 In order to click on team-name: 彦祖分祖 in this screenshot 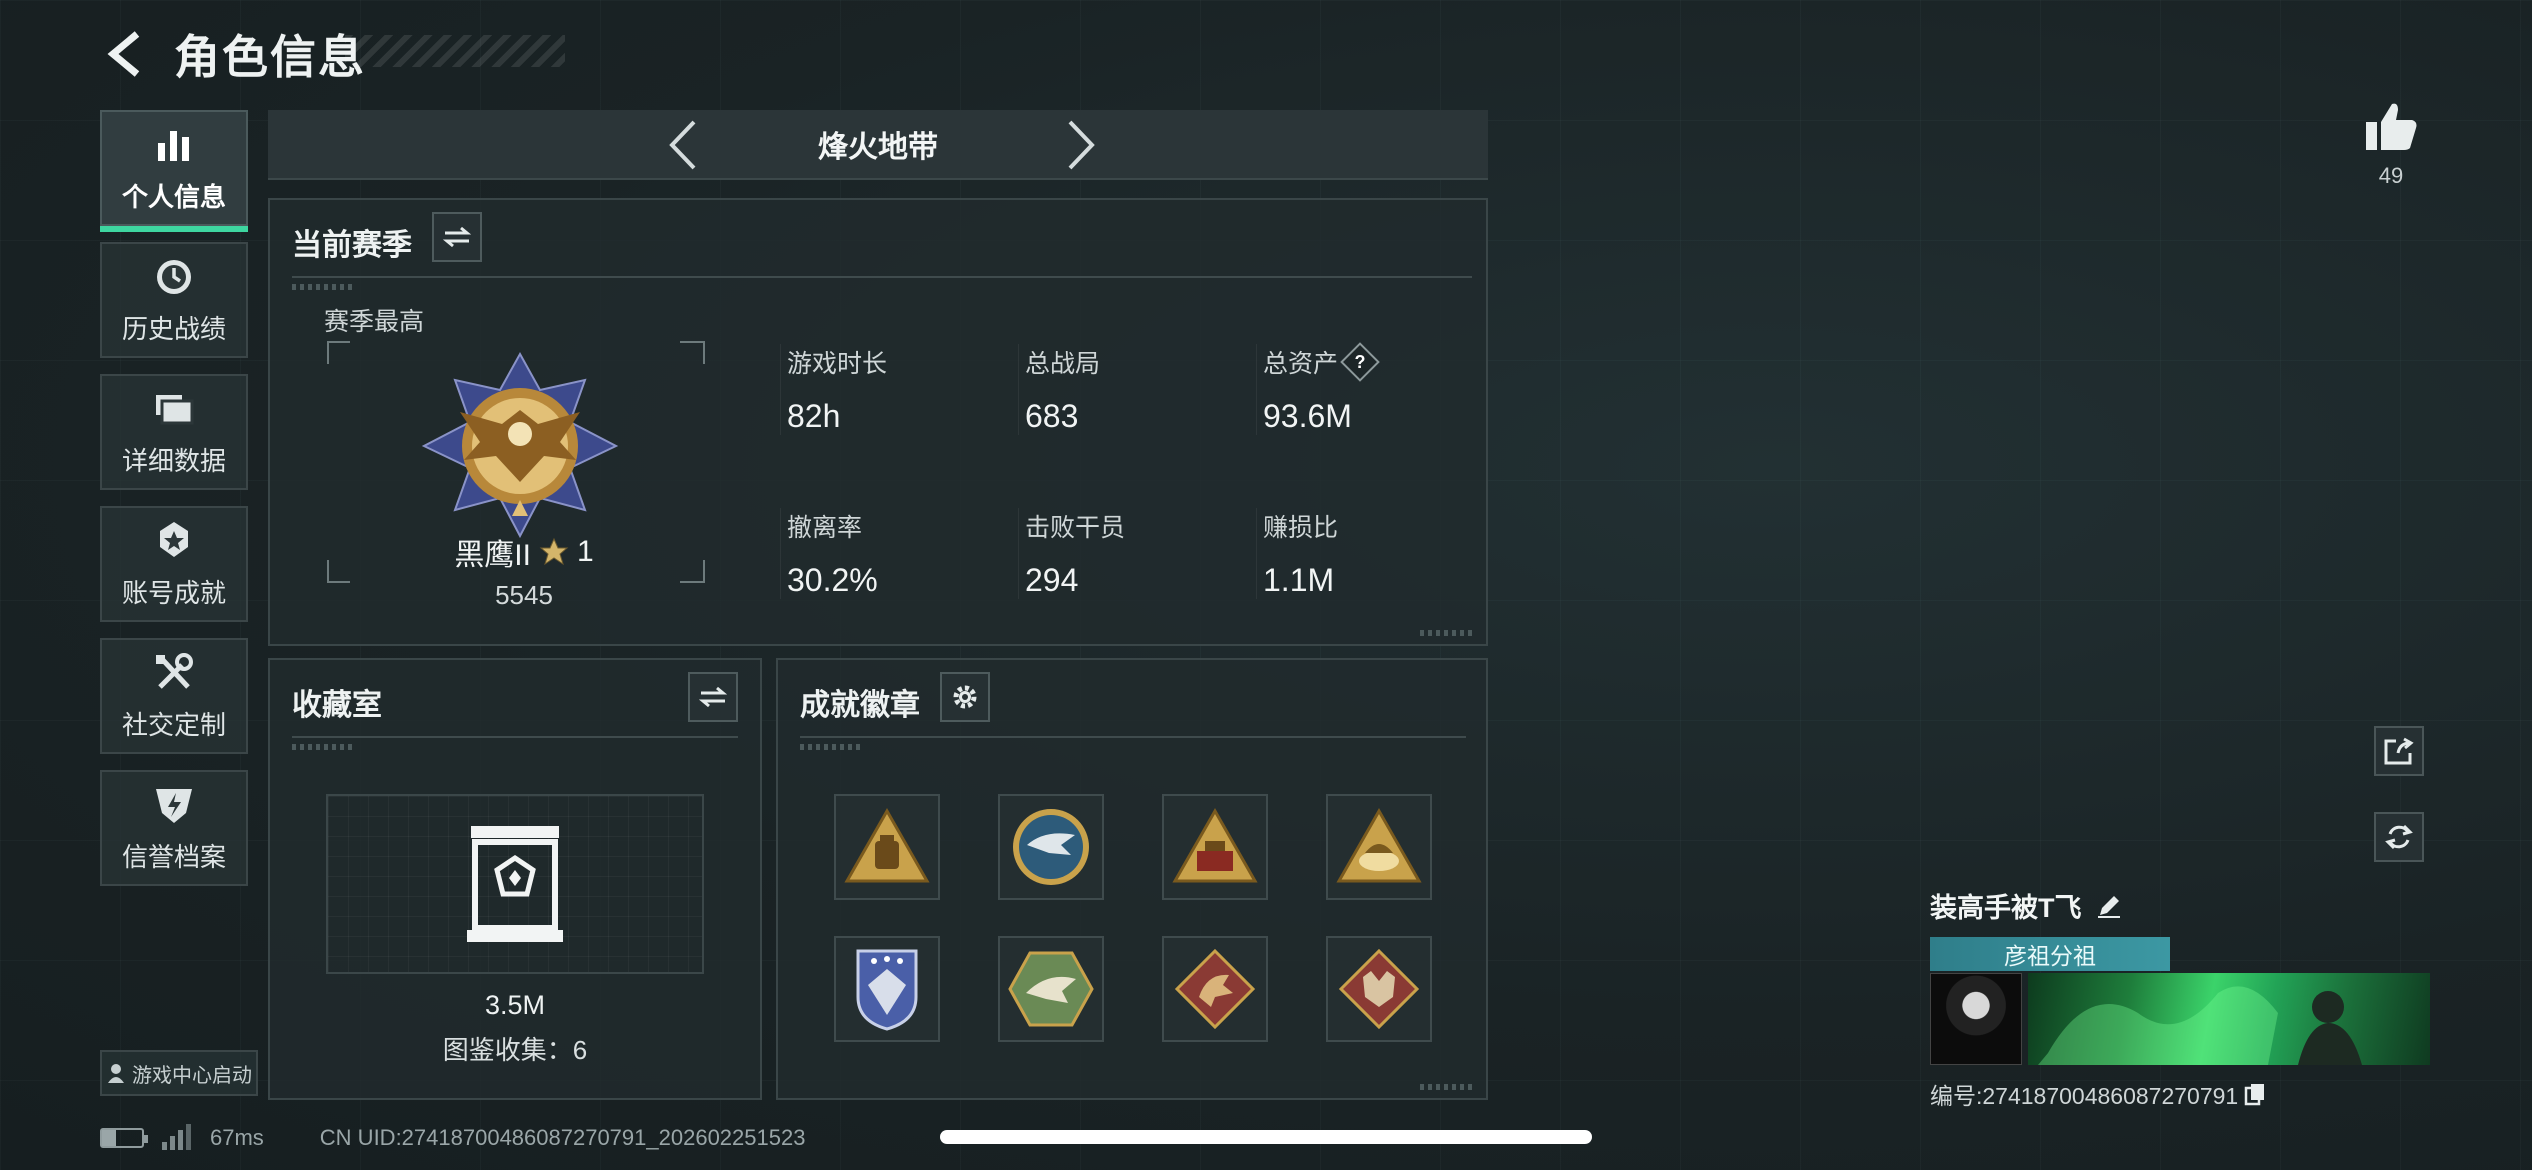, I will do `click(2050, 956)`.